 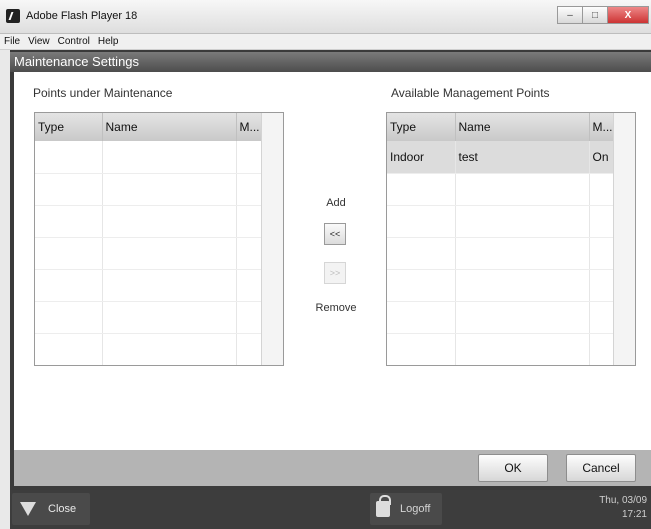 What do you see at coordinates (470, 93) in the screenshot?
I see `available-management-points-label: Available Management Points` at bounding box center [470, 93].